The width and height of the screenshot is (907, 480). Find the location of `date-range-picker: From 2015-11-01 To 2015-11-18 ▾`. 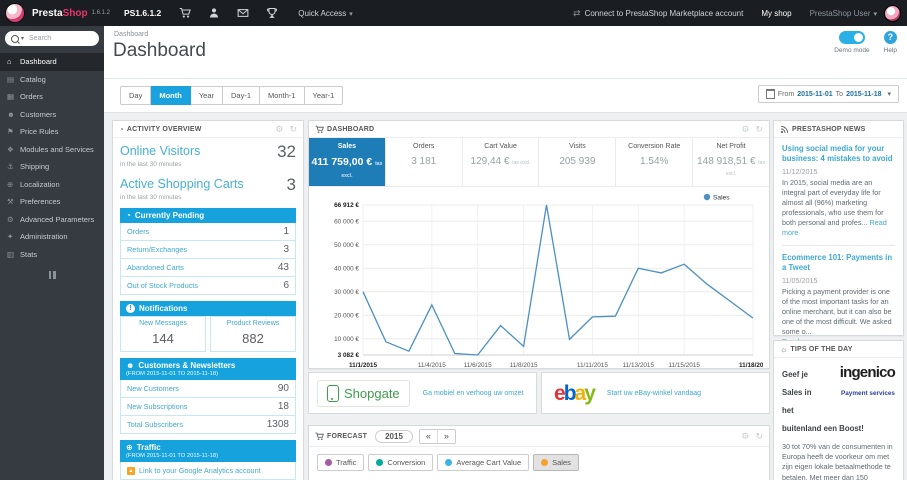

date-range-picker: From 2015-11-01 To 2015-11-18 ▾ is located at coordinates (828, 94).